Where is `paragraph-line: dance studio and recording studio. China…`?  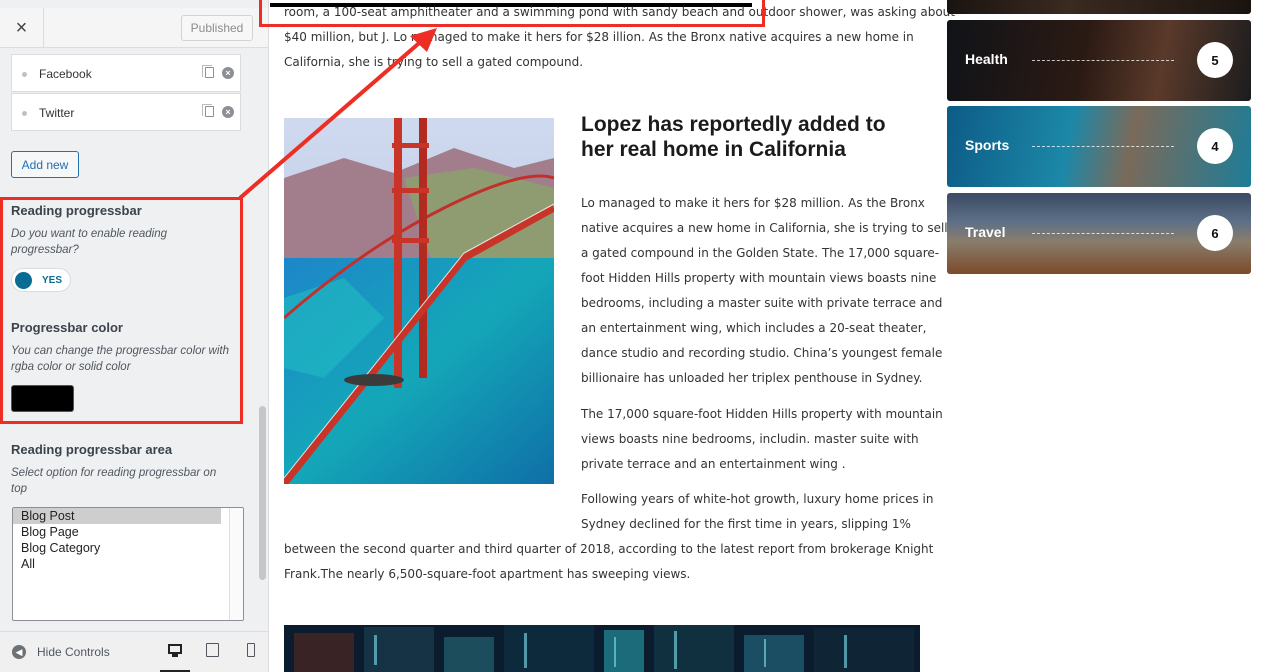 paragraph-line: dance studio and recording studio. China… is located at coordinates (762, 353).